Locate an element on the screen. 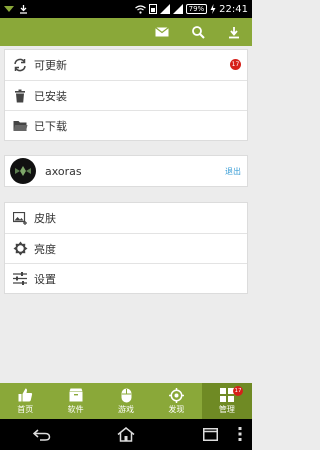 The width and height of the screenshot is (320, 450). overflow-menu-button is located at coordinates (240, 436).